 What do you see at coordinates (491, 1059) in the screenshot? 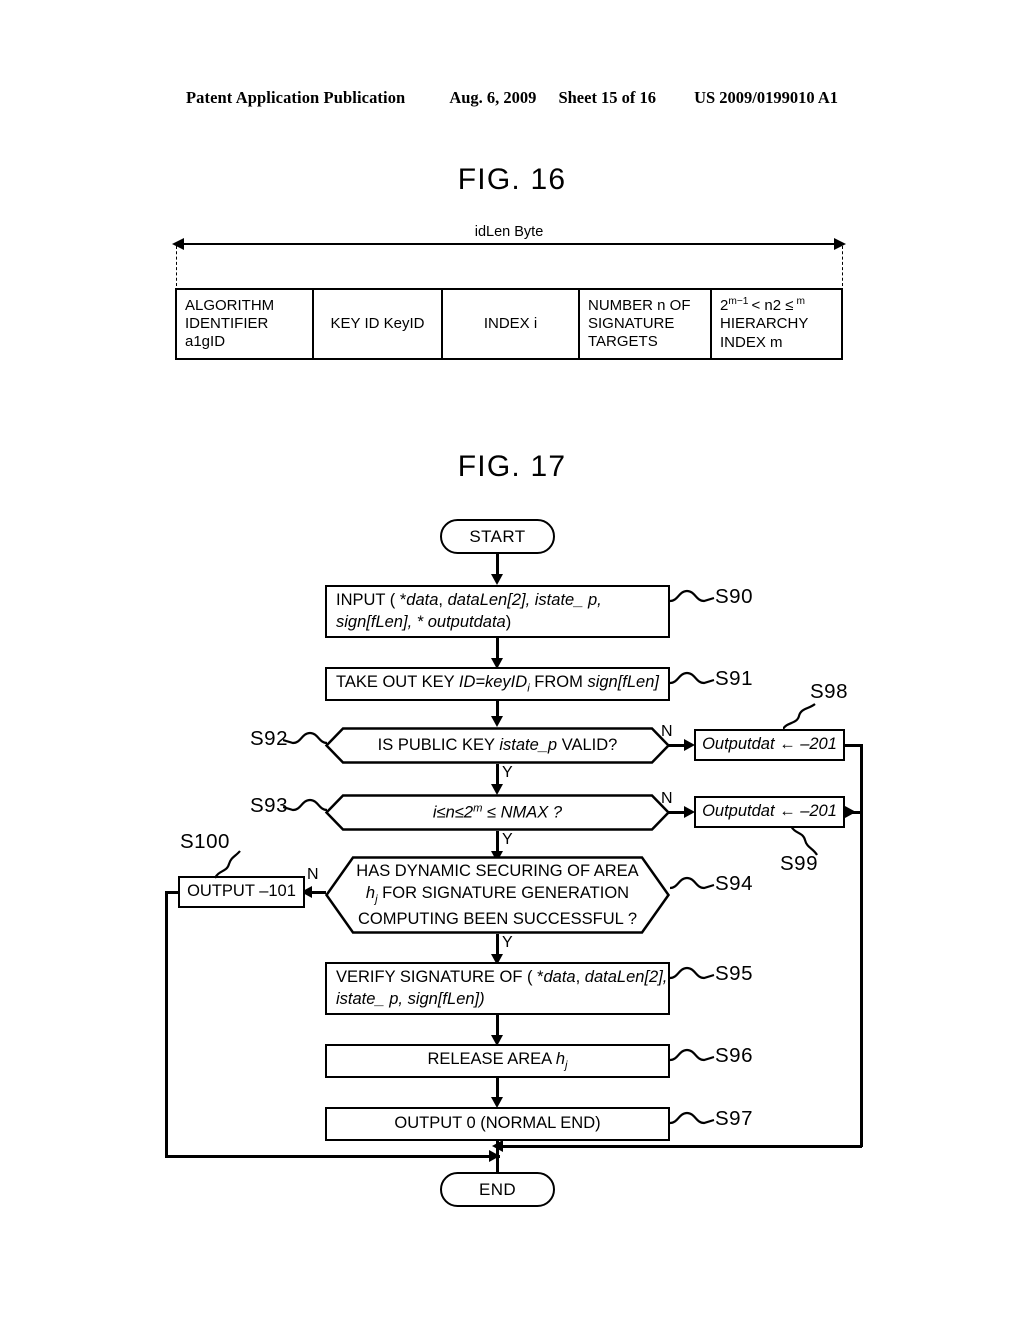
I see `s96-text: RELEASE AREA` at bounding box center [491, 1059].